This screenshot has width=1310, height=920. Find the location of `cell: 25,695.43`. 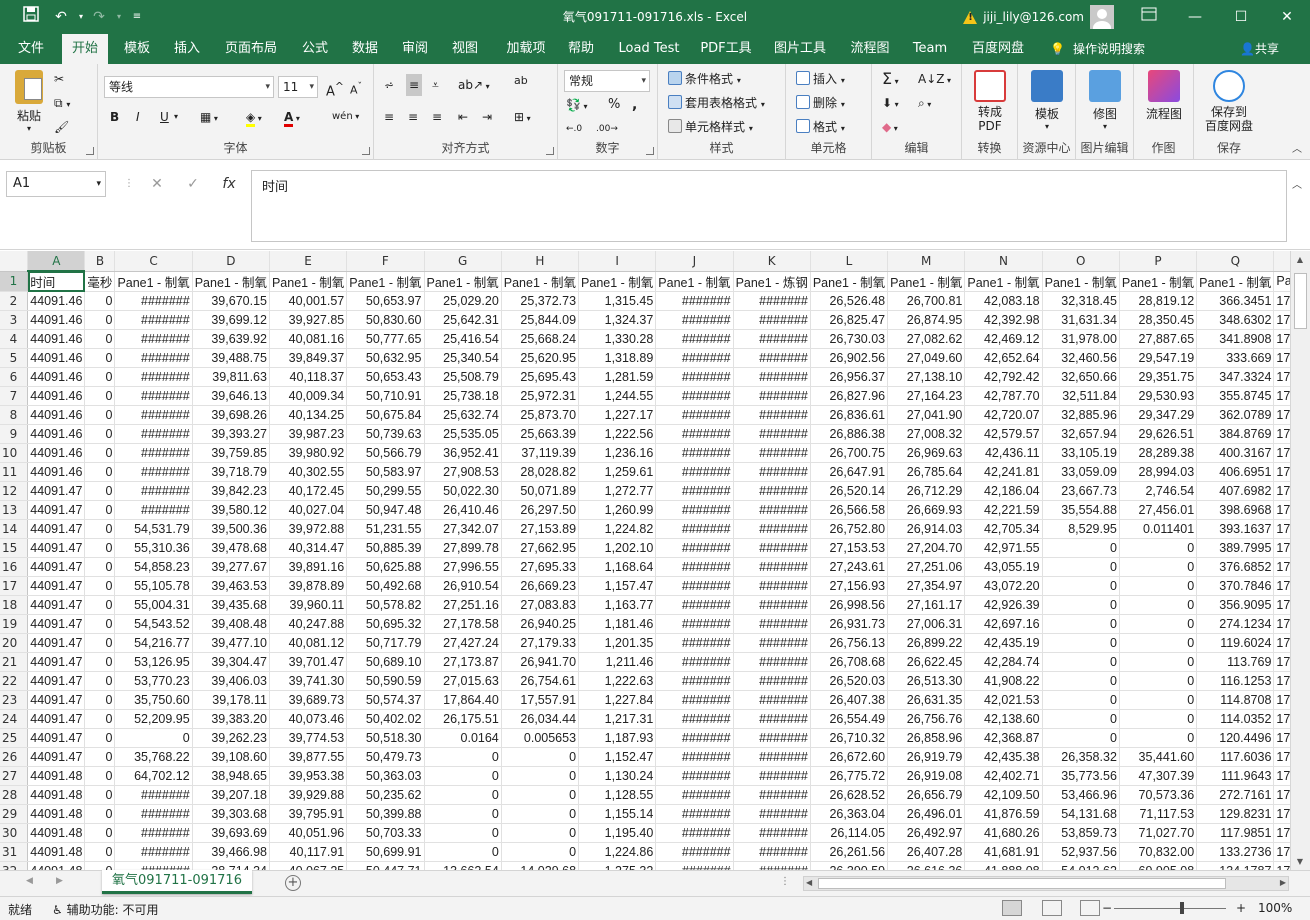

cell: 25,695.43 is located at coordinates (540, 377).